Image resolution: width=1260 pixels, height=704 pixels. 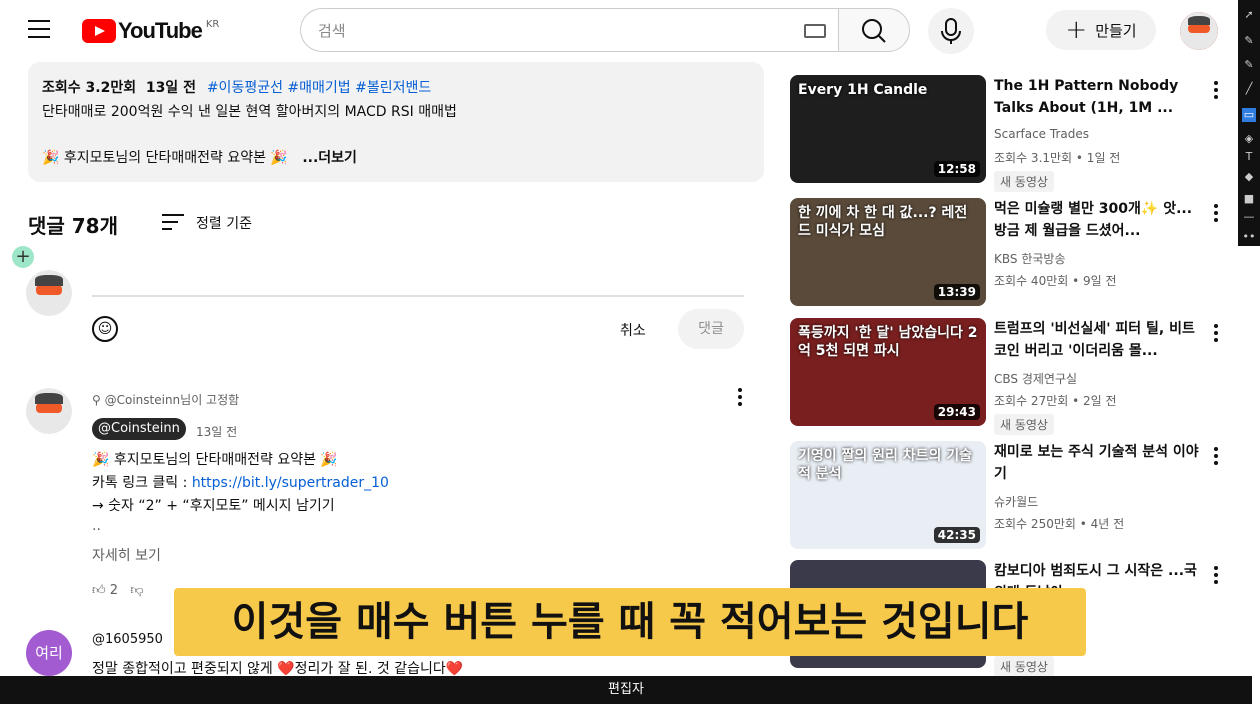 What do you see at coordinates (1249, 199) in the screenshot?
I see `color-icon: ■` at bounding box center [1249, 199].